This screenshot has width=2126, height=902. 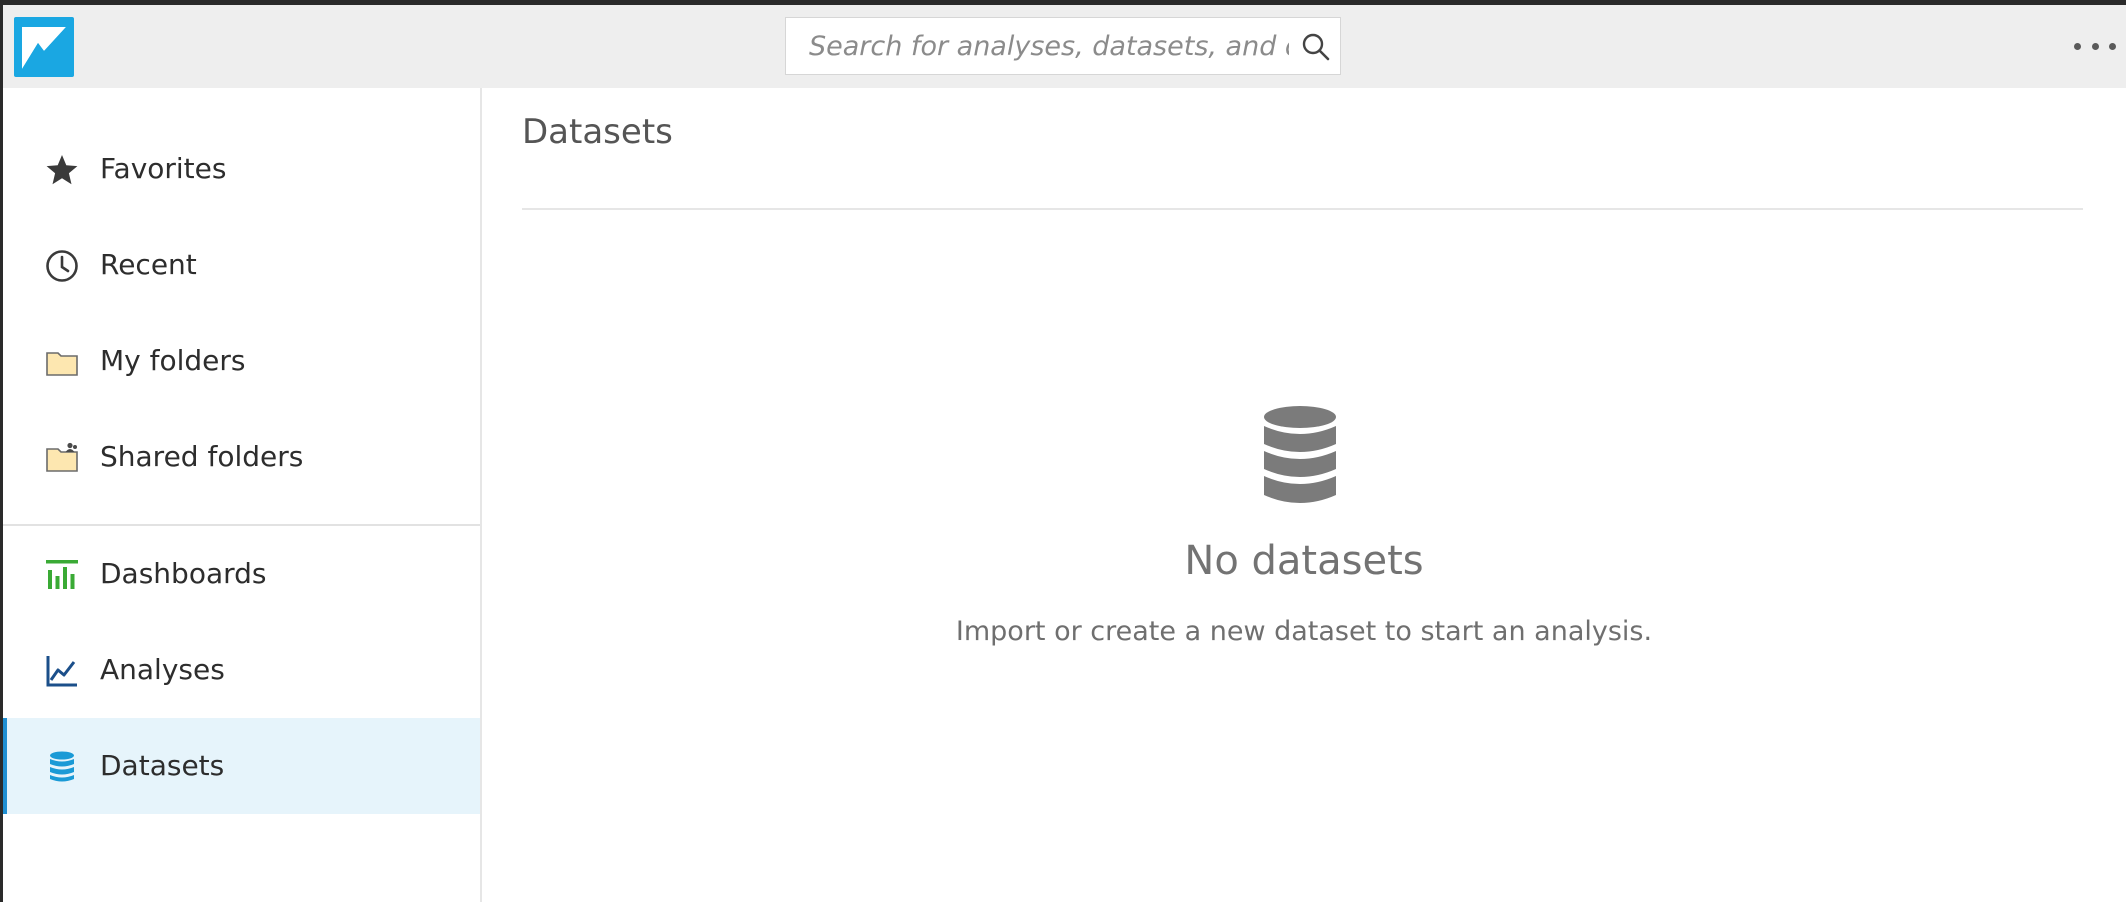 I want to click on sidebar-item-analyses: Analyses, so click(x=241, y=670).